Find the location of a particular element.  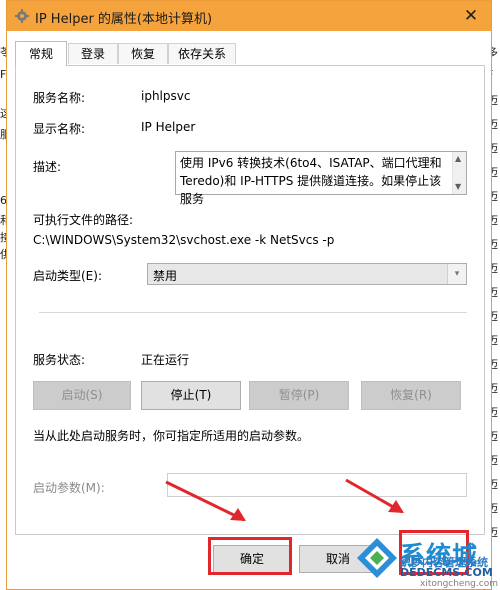

chevron-down-icon: ▼ is located at coordinates (458, 186).